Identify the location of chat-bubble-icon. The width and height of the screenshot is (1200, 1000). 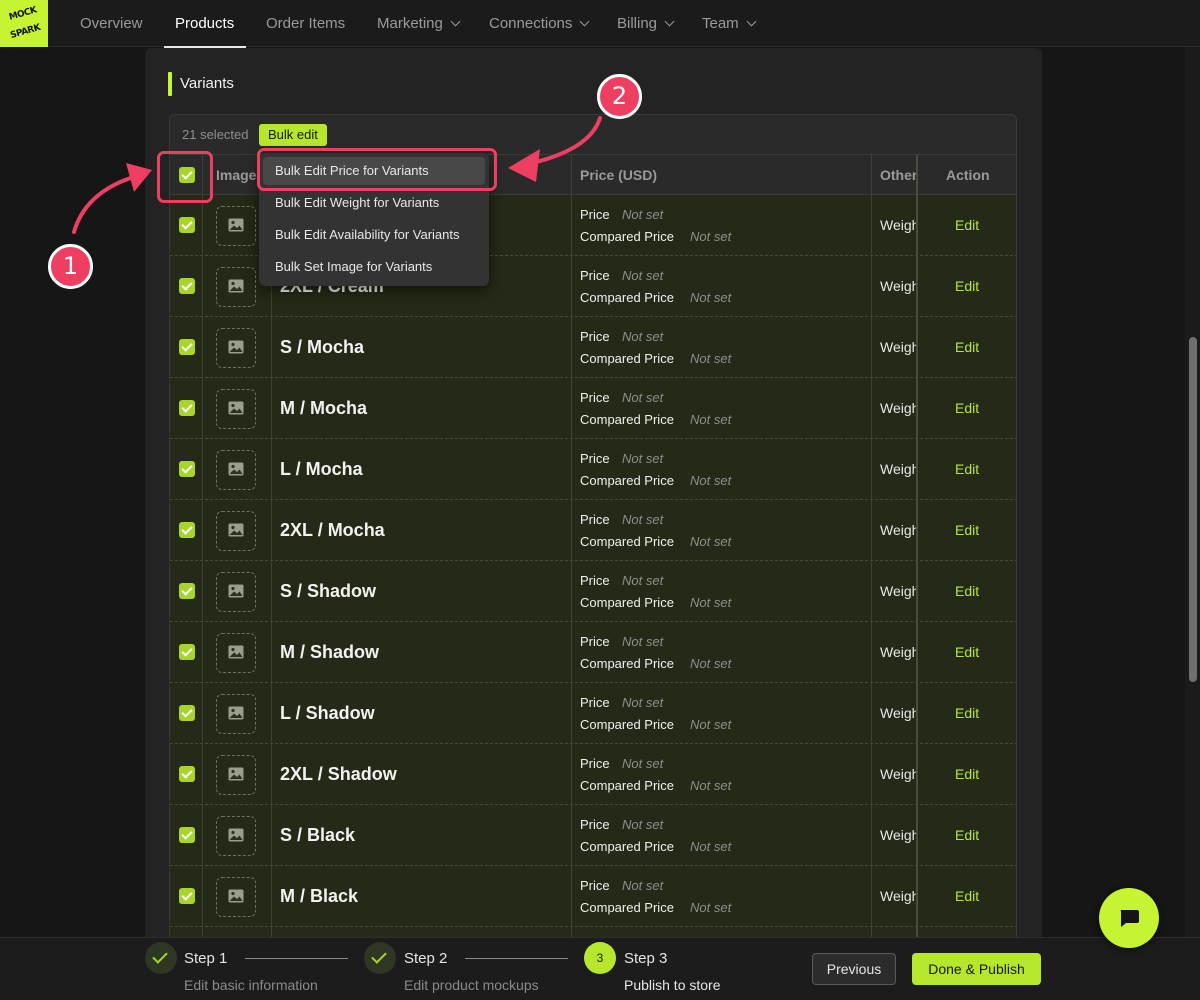
(1129, 918).